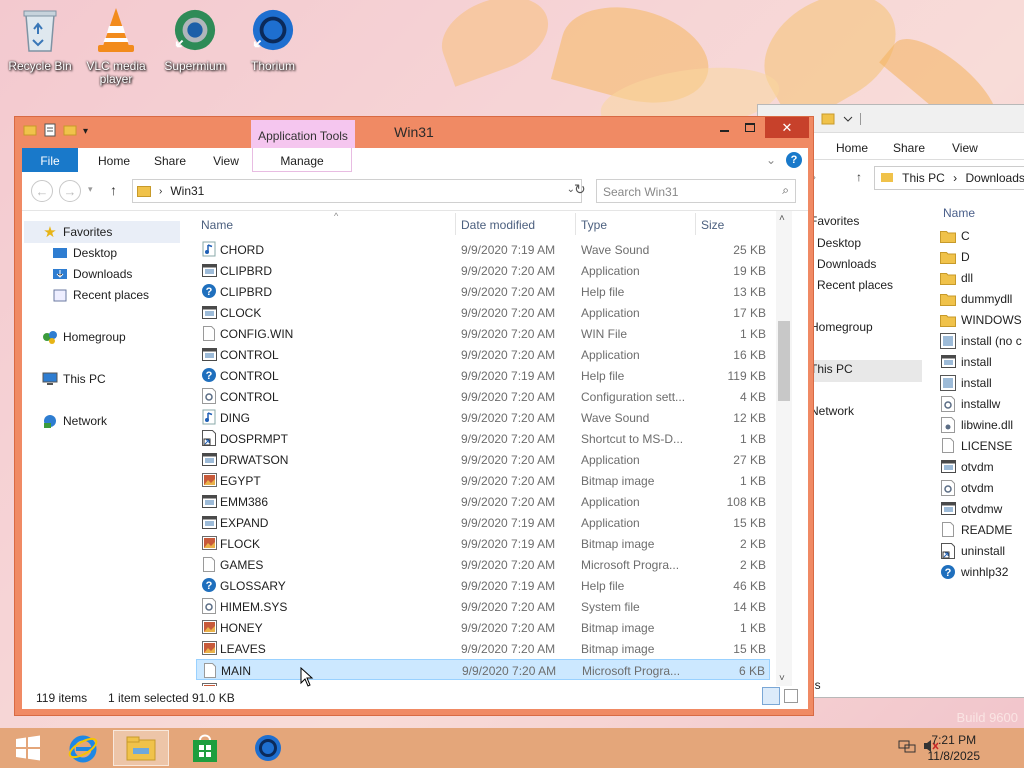  What do you see at coordinates (976, 529) in the screenshot?
I see `bg-file-row: README` at bounding box center [976, 529].